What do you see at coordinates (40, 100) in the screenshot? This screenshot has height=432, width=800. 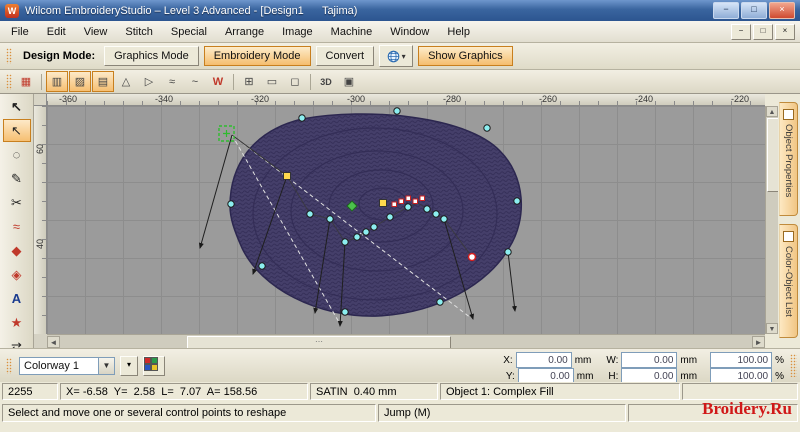 I see `ruler-corner` at bounding box center [40, 100].